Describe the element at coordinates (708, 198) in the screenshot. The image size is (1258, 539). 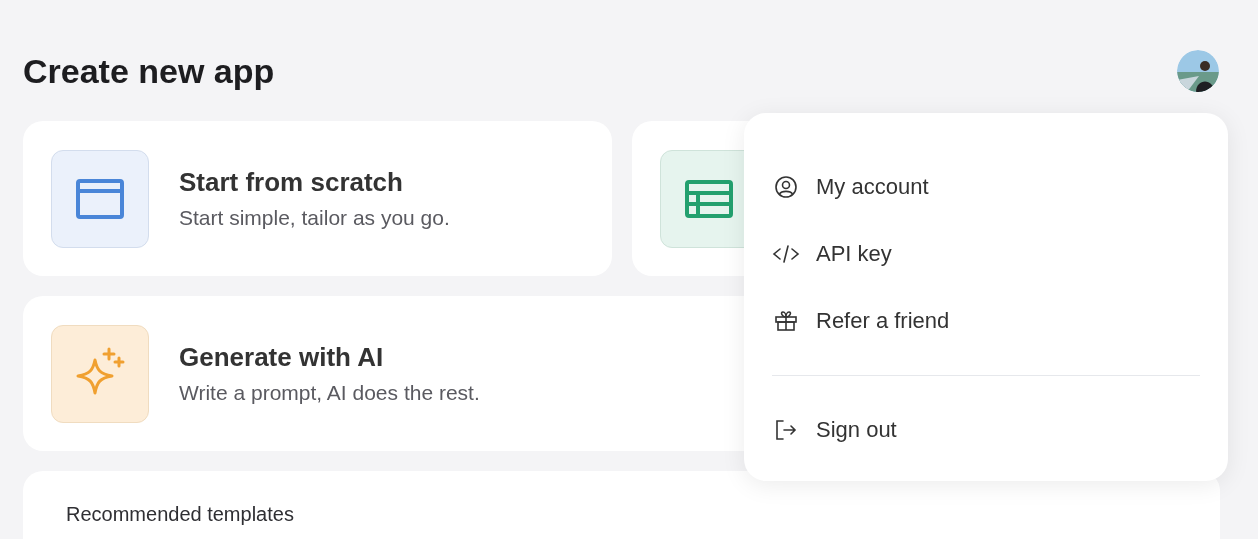
I see `table-icon` at that location.